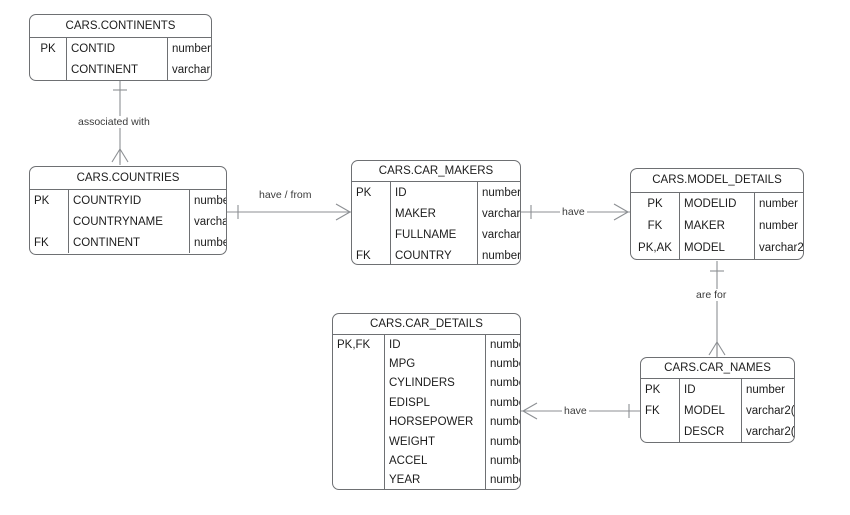 This screenshot has width=850, height=515. What do you see at coordinates (117, 48) in the screenshot?
I see `attribute-name: CONTID` at bounding box center [117, 48].